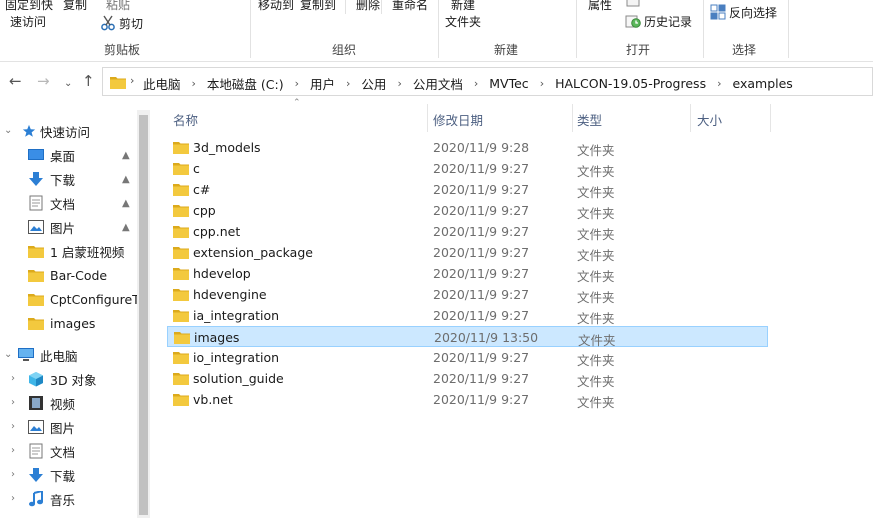 This screenshot has width=873, height=518. I want to click on sidebar-item-quick-access: 快速访问, so click(56, 131).